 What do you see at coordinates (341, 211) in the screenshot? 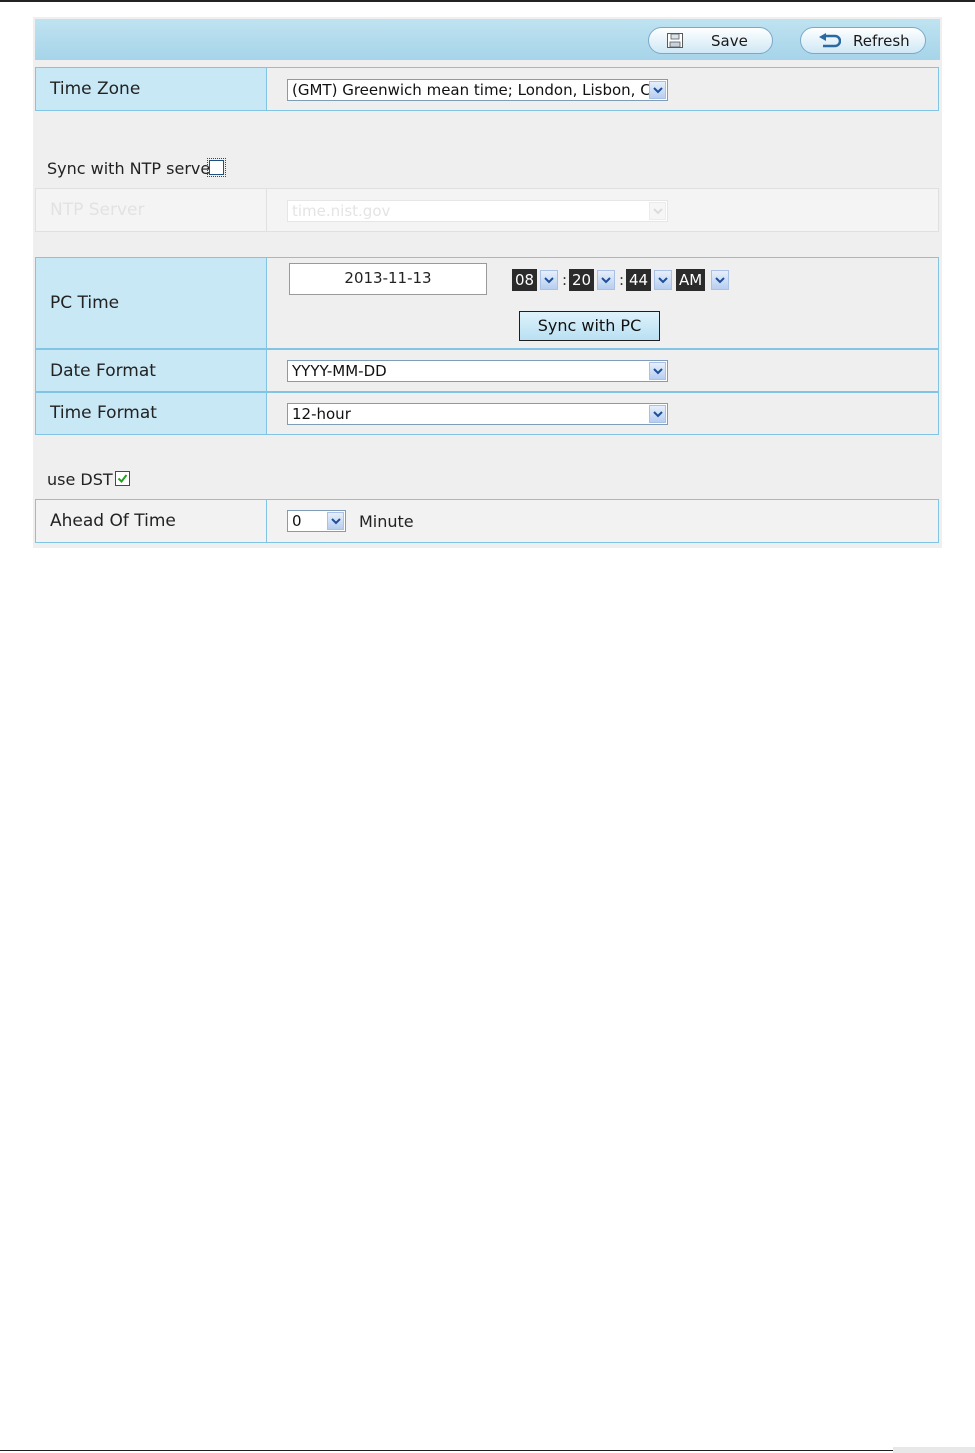
I see `ntp-server-value: time.nist.gov` at bounding box center [341, 211].